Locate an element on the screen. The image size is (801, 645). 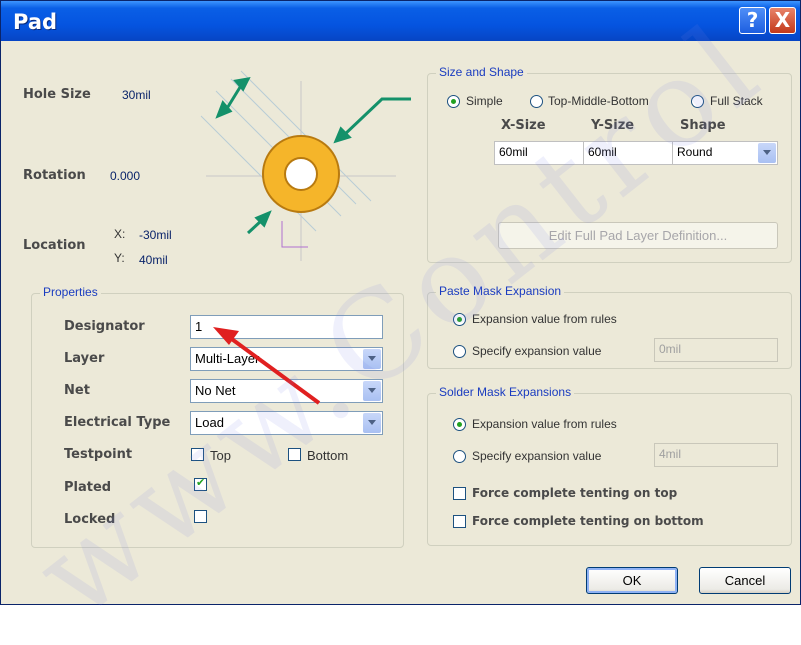
solder-from-rules-radio is located at coordinates (459, 424).